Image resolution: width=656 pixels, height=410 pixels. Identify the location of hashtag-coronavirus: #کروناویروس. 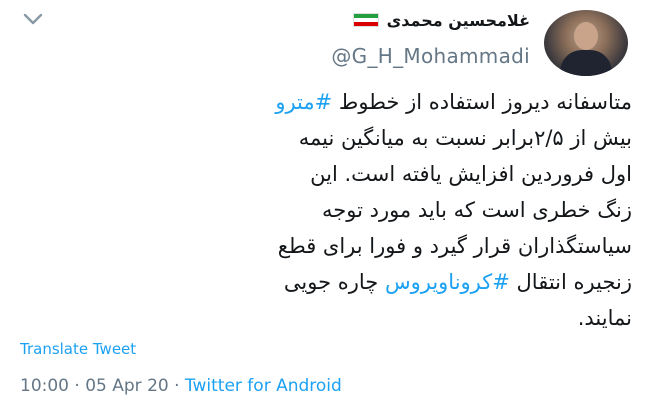
(447, 282).